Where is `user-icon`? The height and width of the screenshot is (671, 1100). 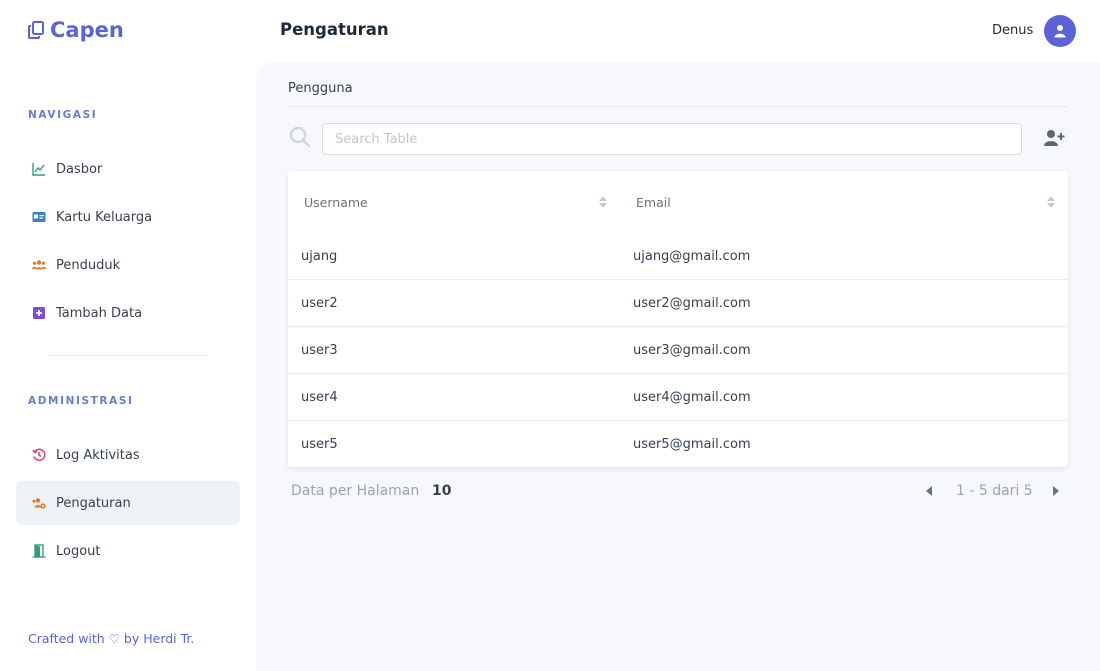 user-icon is located at coordinates (1060, 31).